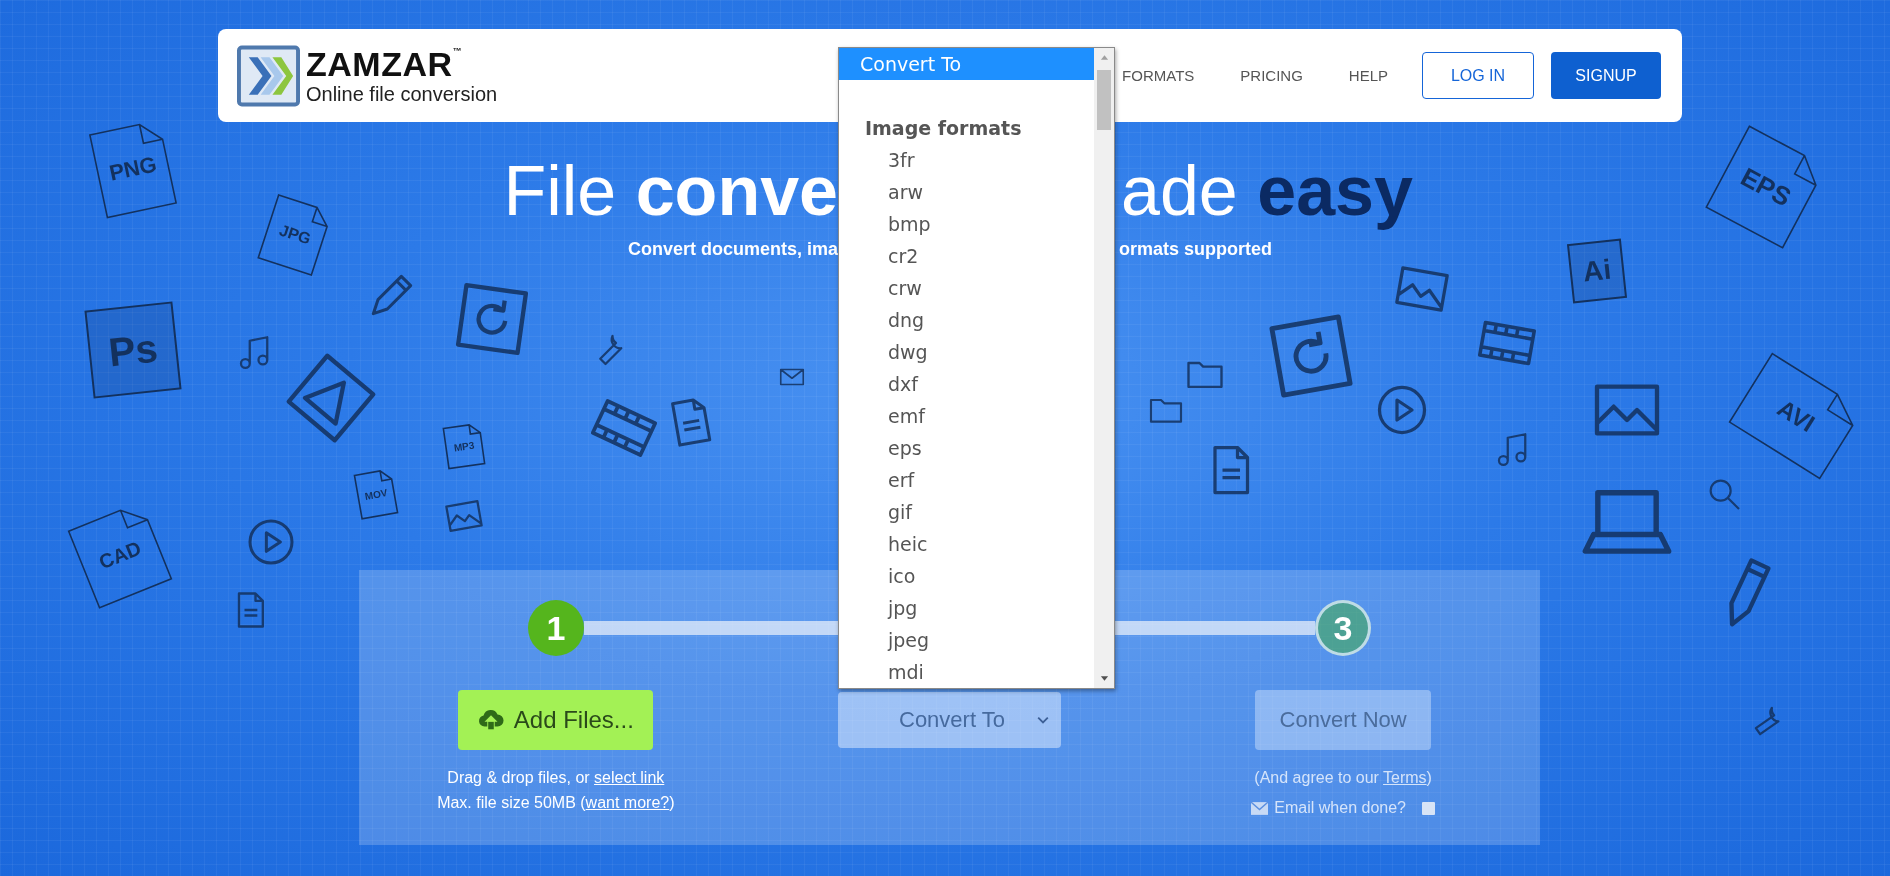 Image resolution: width=1890 pixels, height=876 pixels. I want to click on tagline: Online file conversion, so click(402, 94).